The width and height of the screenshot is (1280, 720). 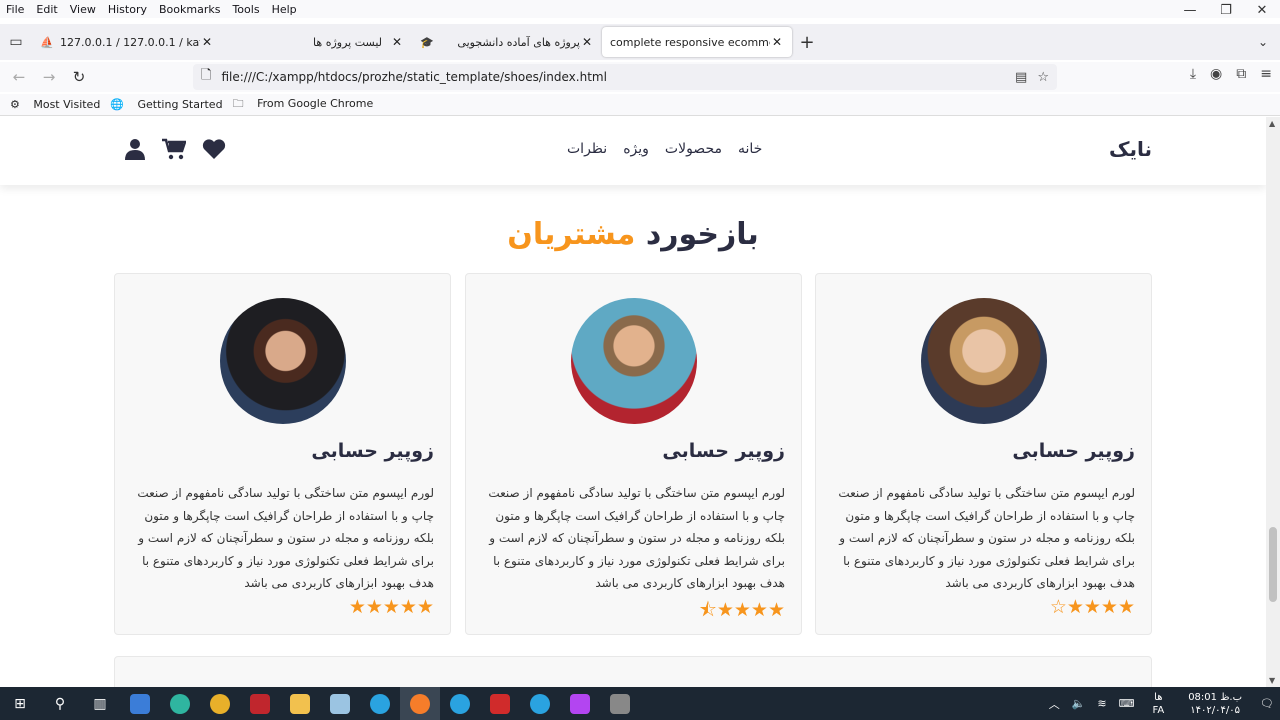 What do you see at coordinates (1130, 149) in the screenshot?
I see `site-logo: نایک` at bounding box center [1130, 149].